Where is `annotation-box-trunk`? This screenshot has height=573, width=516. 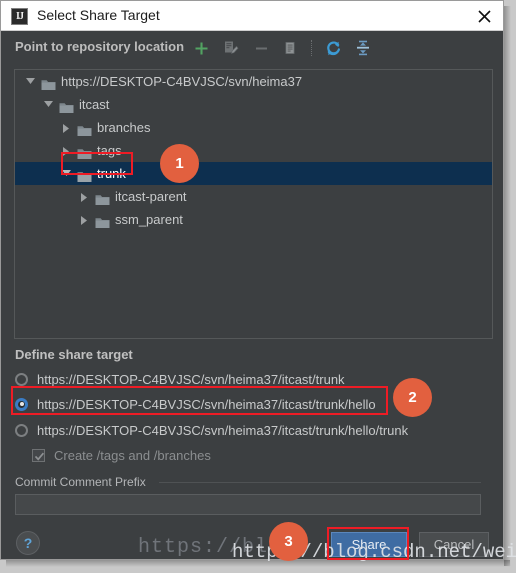 annotation-box-trunk is located at coordinates (97, 163).